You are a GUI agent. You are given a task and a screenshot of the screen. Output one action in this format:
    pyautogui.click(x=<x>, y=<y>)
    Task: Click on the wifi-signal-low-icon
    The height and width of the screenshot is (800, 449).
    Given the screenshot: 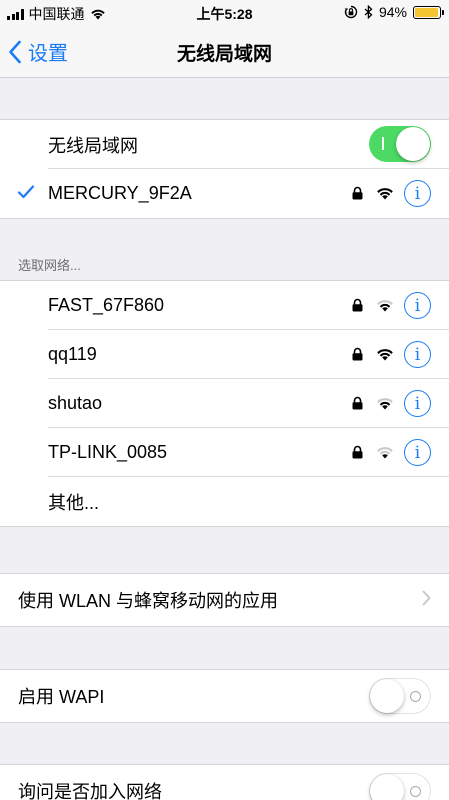 What is the action you would take?
    pyautogui.click(x=385, y=453)
    